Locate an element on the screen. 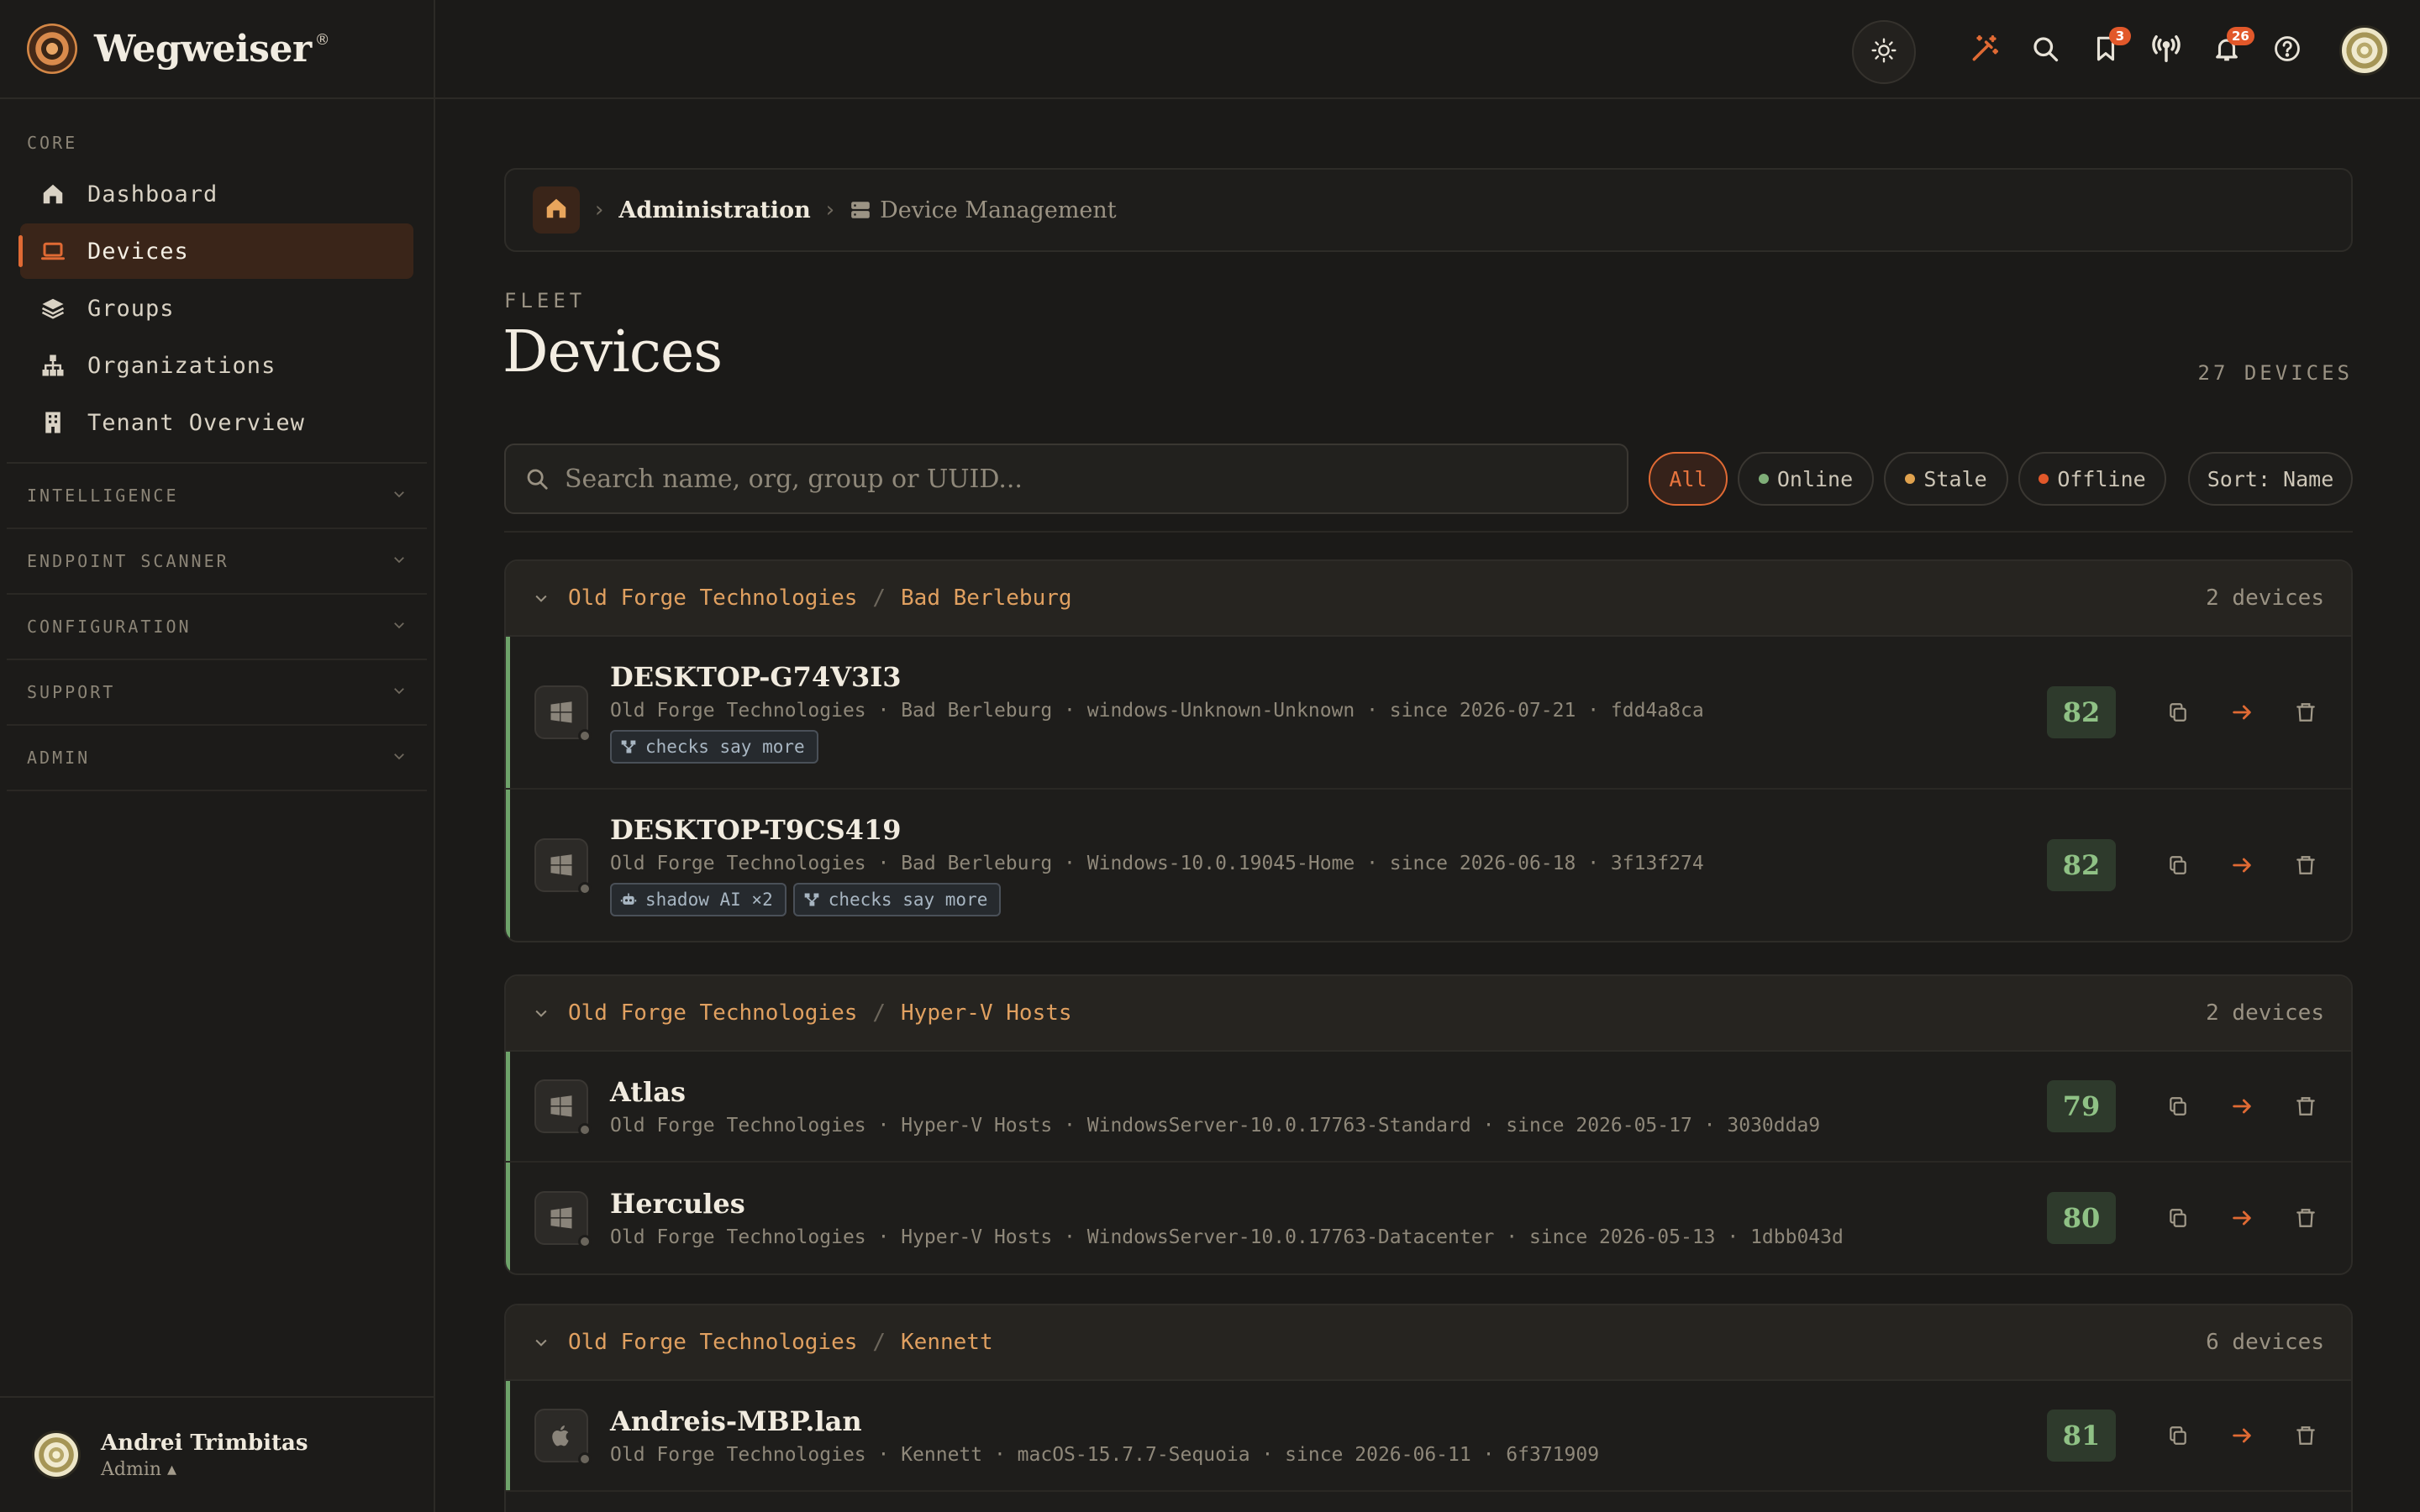 The height and width of the screenshot is (1512, 2420). device-os: WindowsServer-10.0.17763-Standard is located at coordinates (1278, 1126).